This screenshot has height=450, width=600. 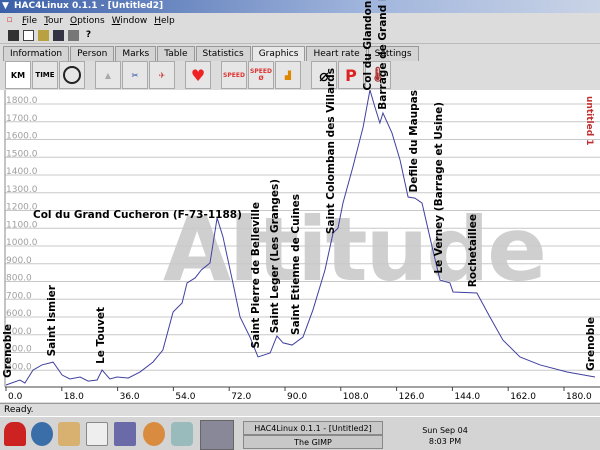 I want to click on x-tick-label: 54.0, so click(x=185, y=397).